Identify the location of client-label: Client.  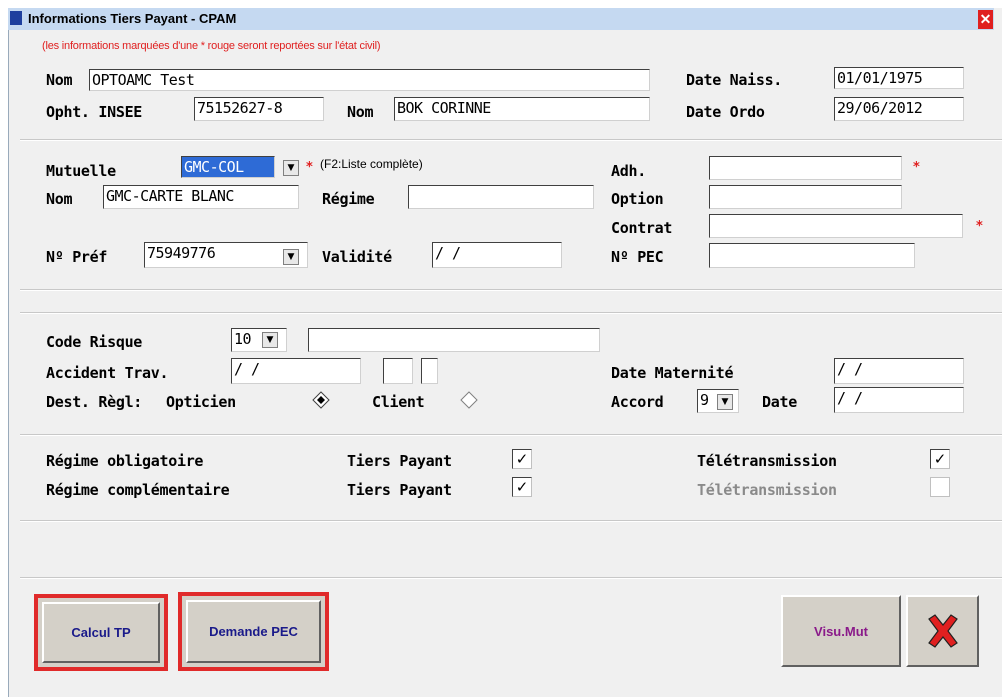
(398, 402).